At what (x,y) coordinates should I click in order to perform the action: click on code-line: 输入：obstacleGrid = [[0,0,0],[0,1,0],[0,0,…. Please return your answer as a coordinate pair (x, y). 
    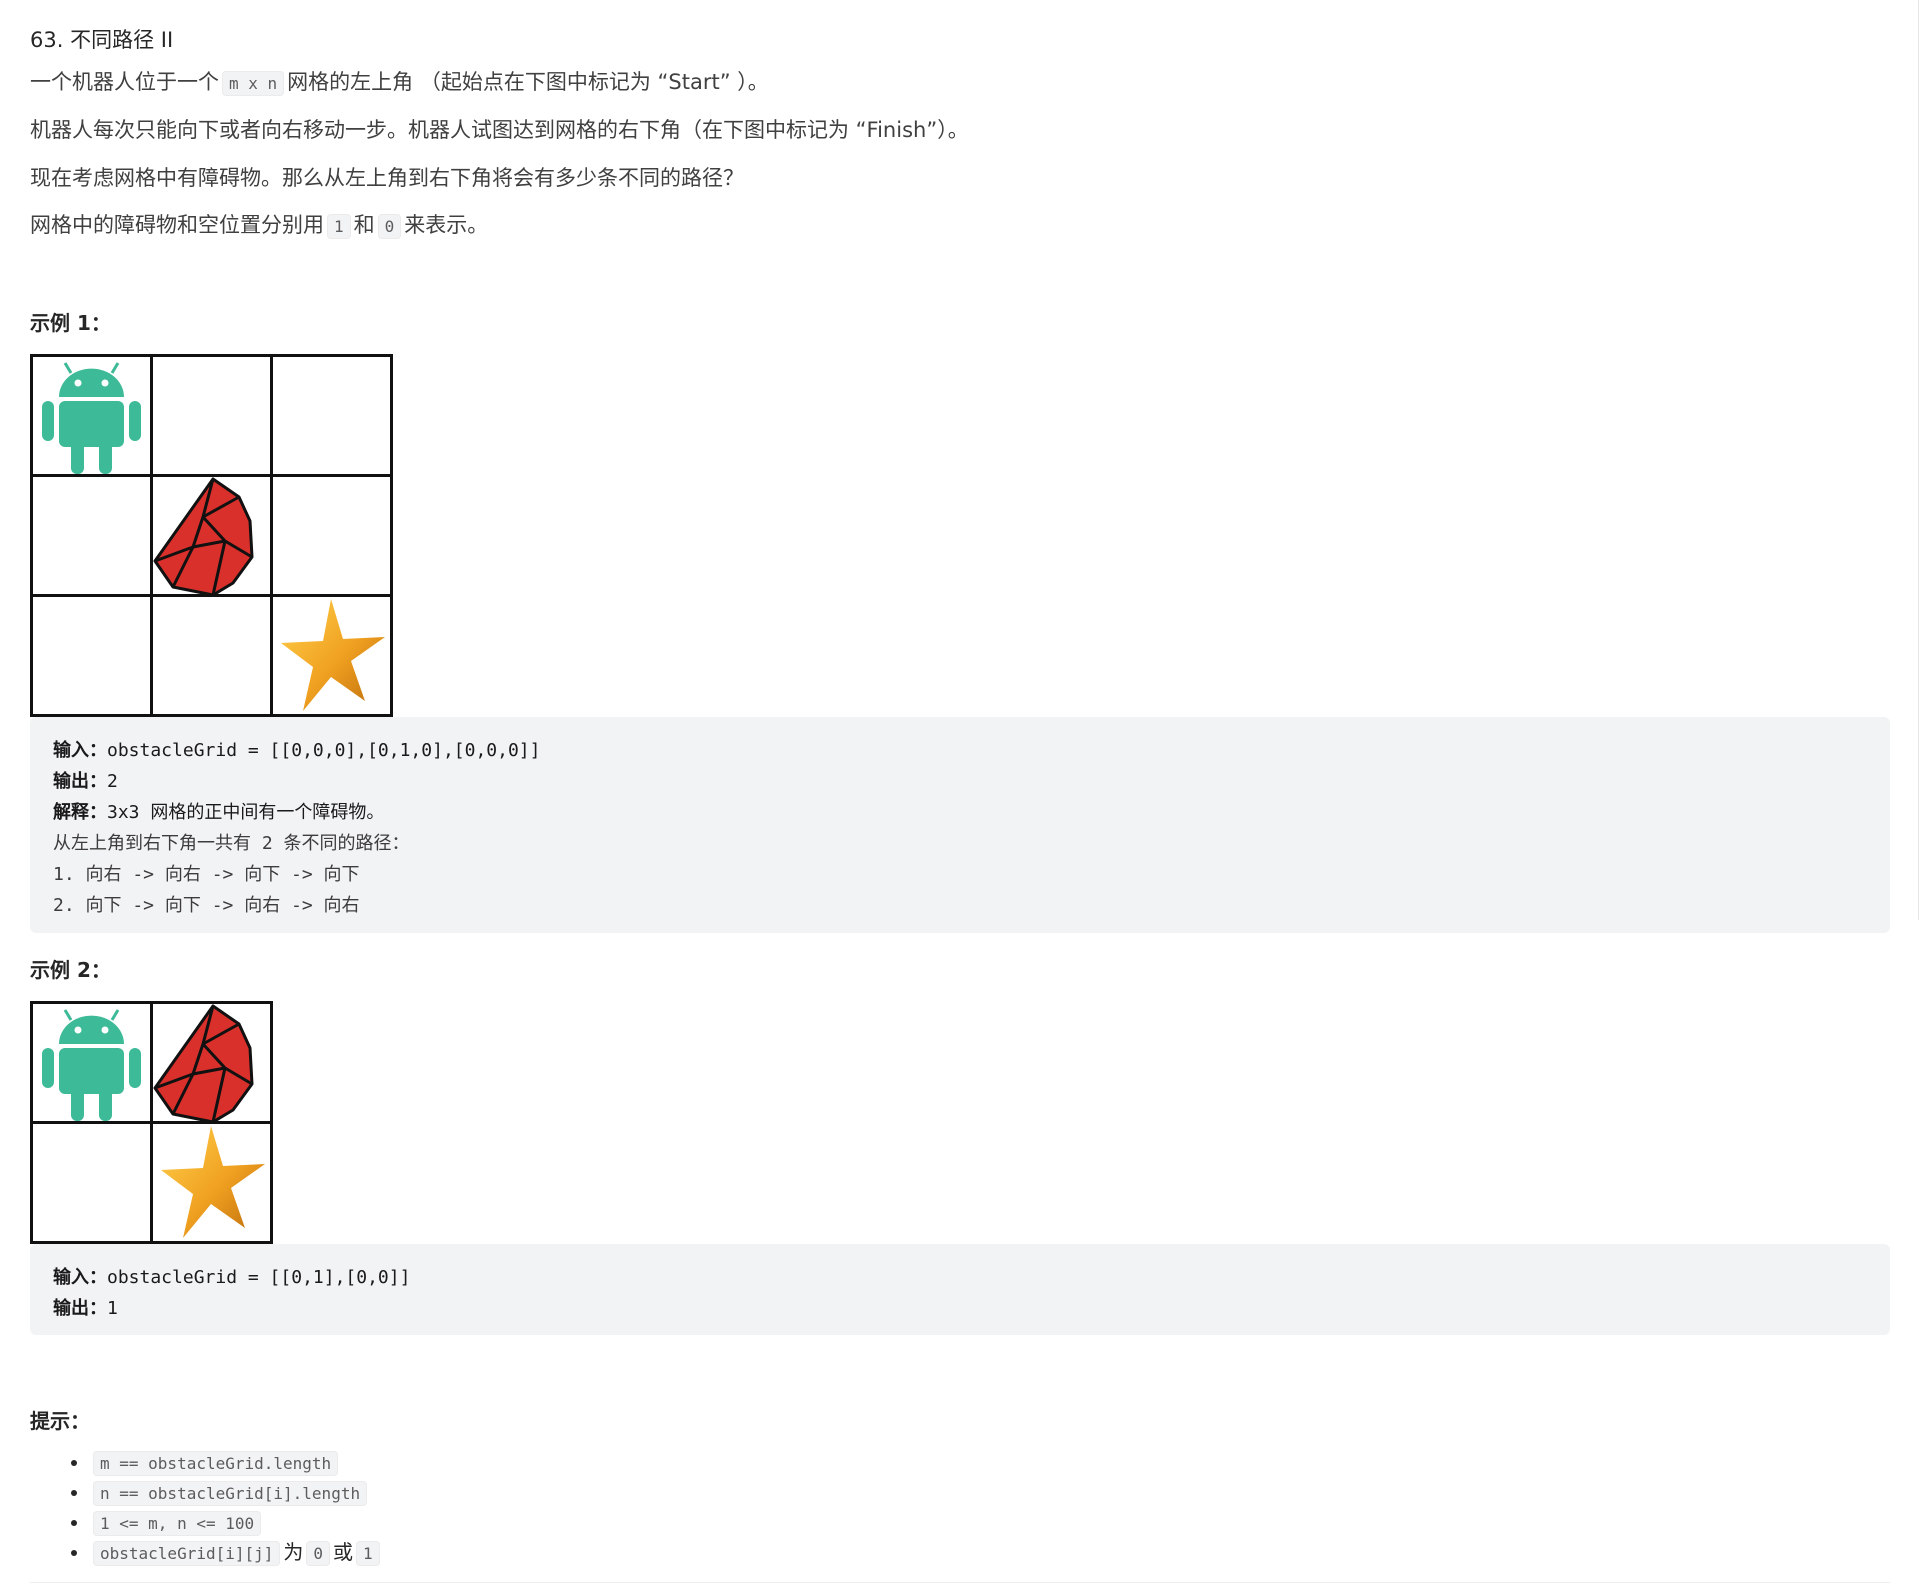
    Looking at the image, I should click on (297, 750).